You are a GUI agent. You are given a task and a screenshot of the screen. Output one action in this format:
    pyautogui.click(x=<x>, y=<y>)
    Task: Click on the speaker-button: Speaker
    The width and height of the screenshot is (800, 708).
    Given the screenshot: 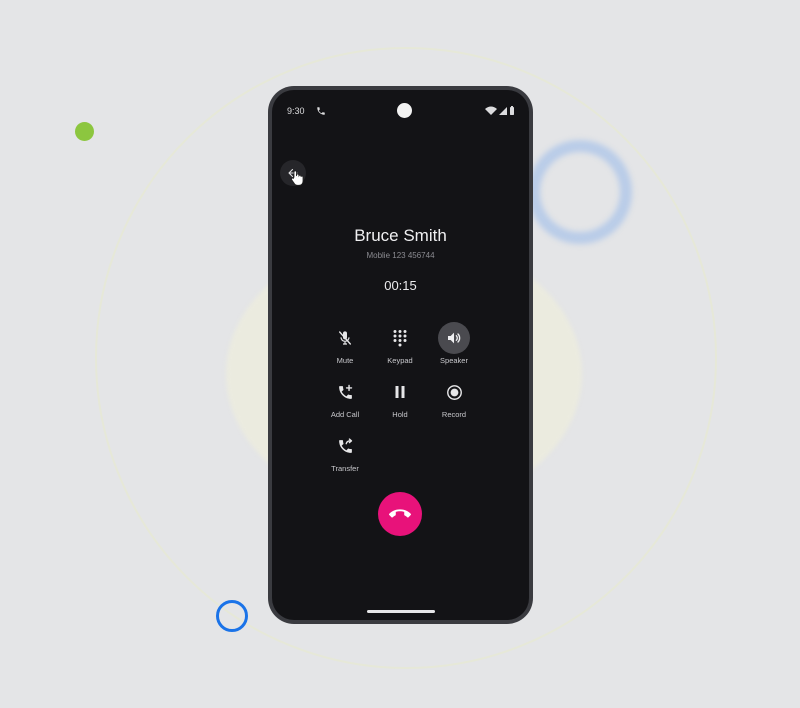 What is the action you would take?
    pyautogui.click(x=454, y=343)
    